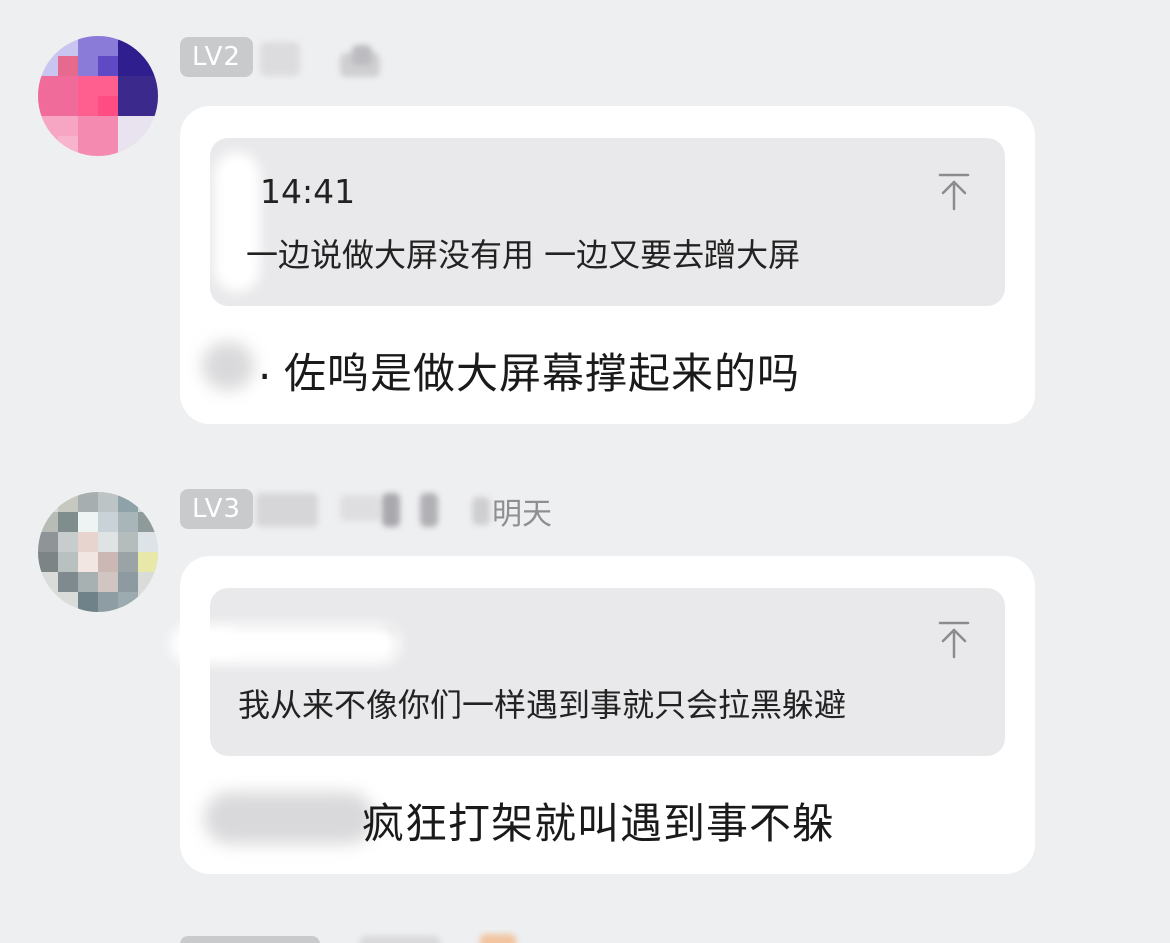 The width and height of the screenshot is (1170, 943). Describe the element at coordinates (587, 672) in the screenshot. I see `quoted-message: 我从来不像你们一样遇到事就只会拉黑躲避` at that location.